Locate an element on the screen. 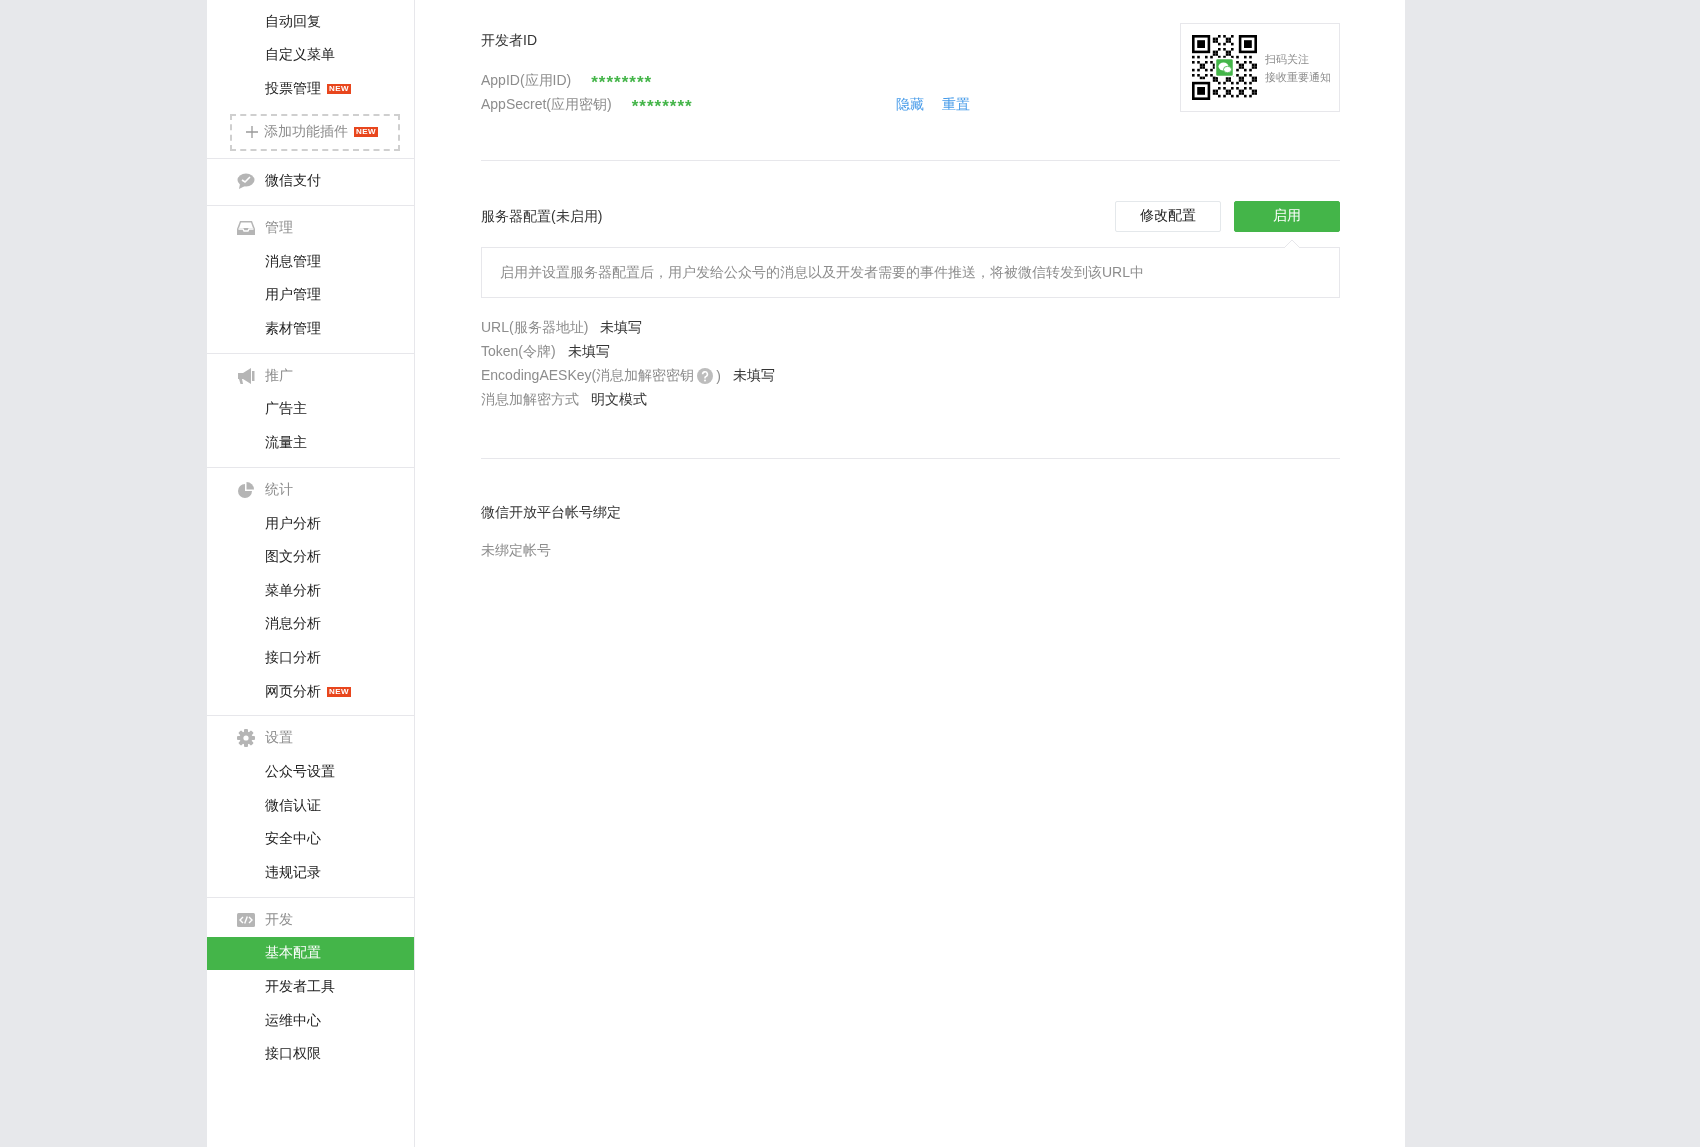 This screenshot has height=1147, width=1700. edit-config-button: 修改配置 is located at coordinates (1168, 216).